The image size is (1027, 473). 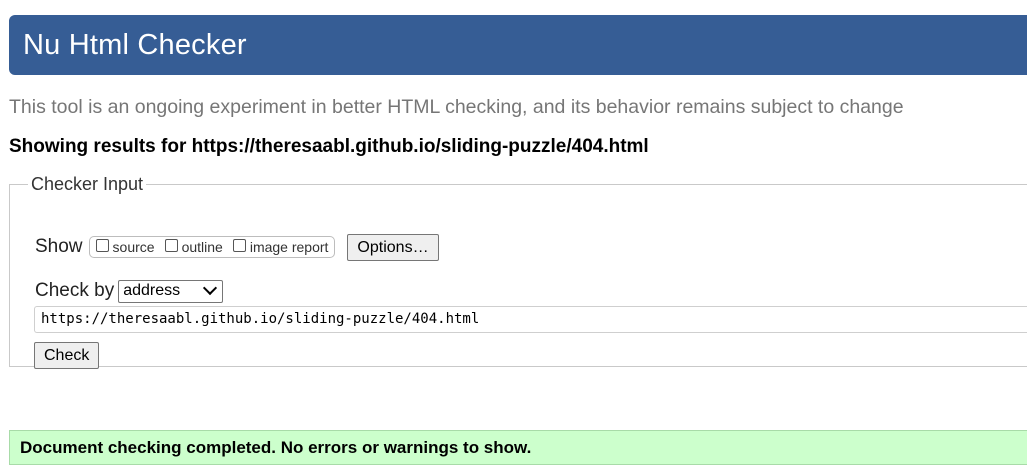 I want to click on header-bar: Nu Html Checker, so click(x=518, y=45).